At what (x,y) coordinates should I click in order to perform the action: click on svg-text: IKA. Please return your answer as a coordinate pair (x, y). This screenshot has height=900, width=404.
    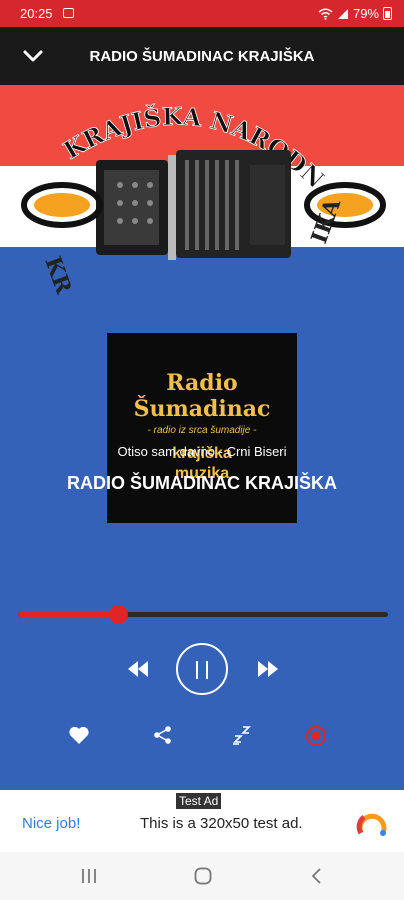
    Looking at the image, I should click on (326, 220).